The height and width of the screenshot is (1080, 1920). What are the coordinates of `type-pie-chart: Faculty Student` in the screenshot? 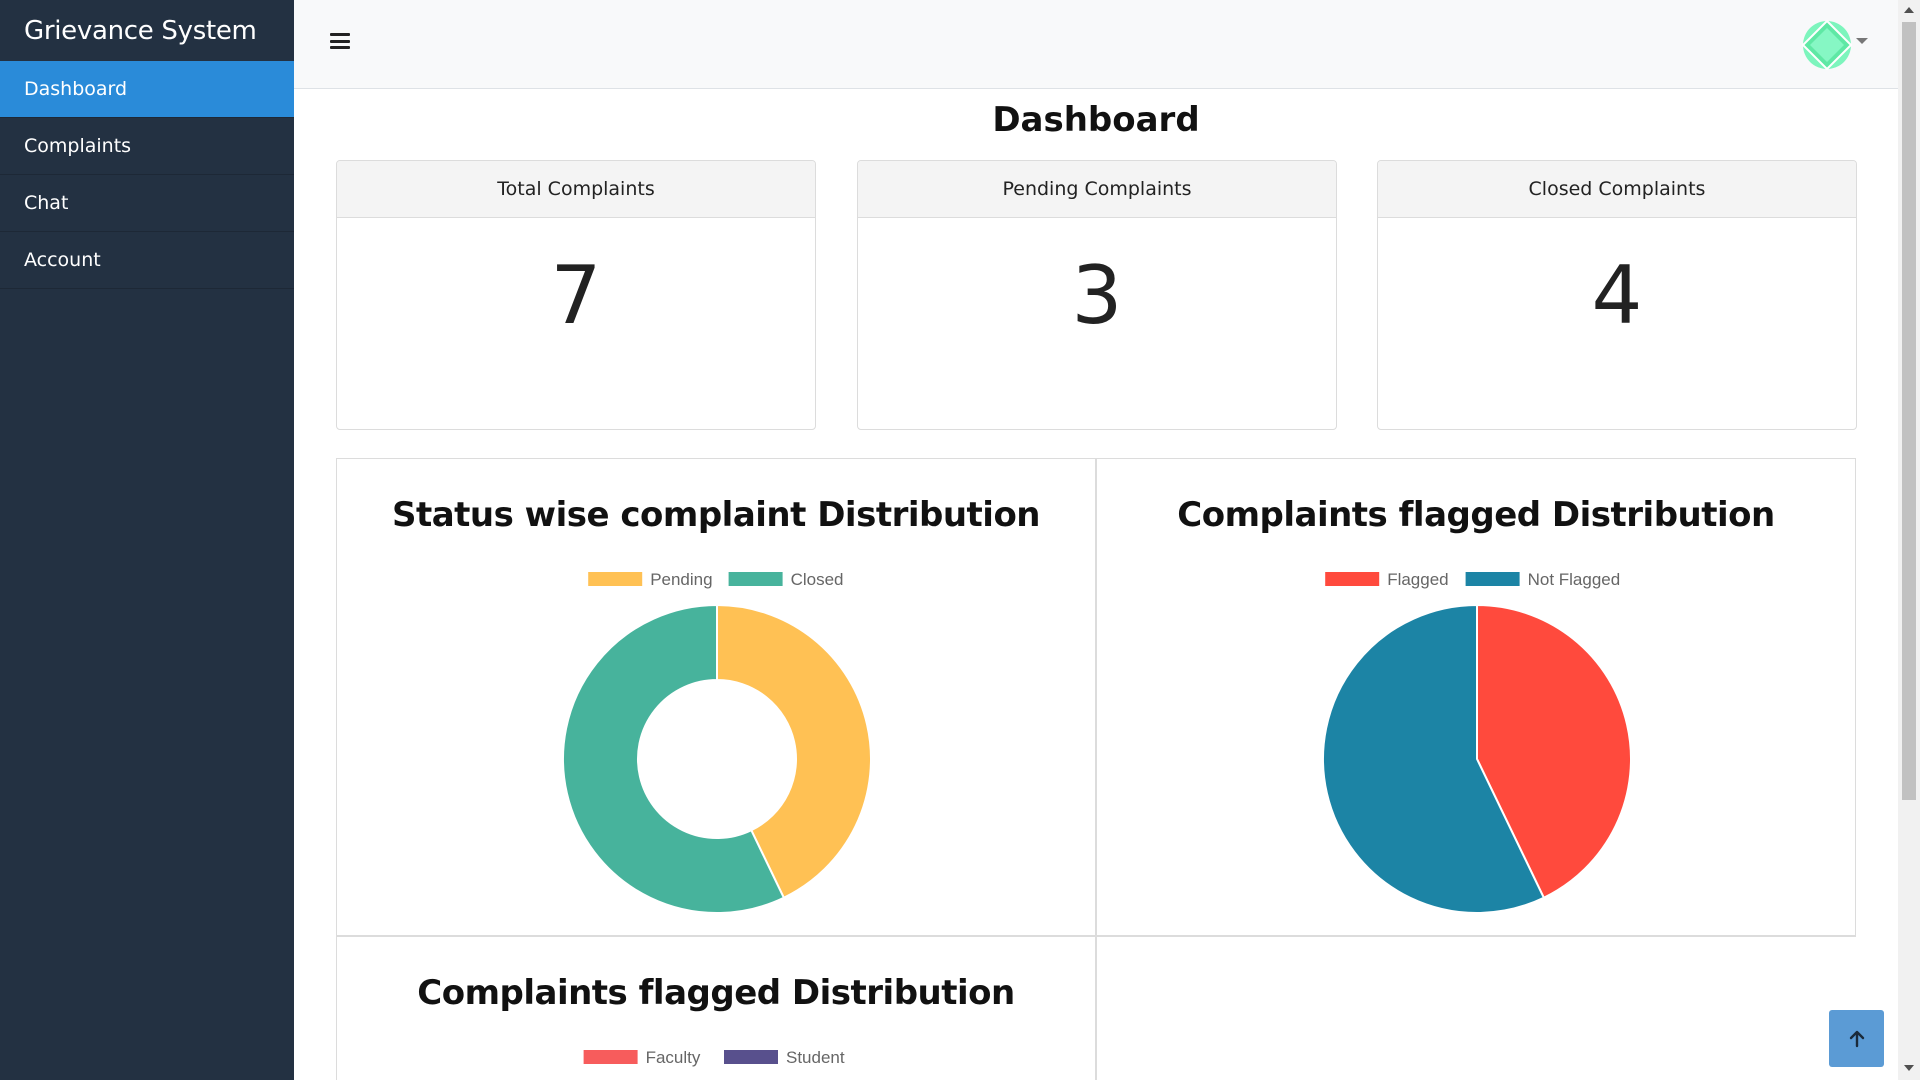 It's located at (714, 1057).